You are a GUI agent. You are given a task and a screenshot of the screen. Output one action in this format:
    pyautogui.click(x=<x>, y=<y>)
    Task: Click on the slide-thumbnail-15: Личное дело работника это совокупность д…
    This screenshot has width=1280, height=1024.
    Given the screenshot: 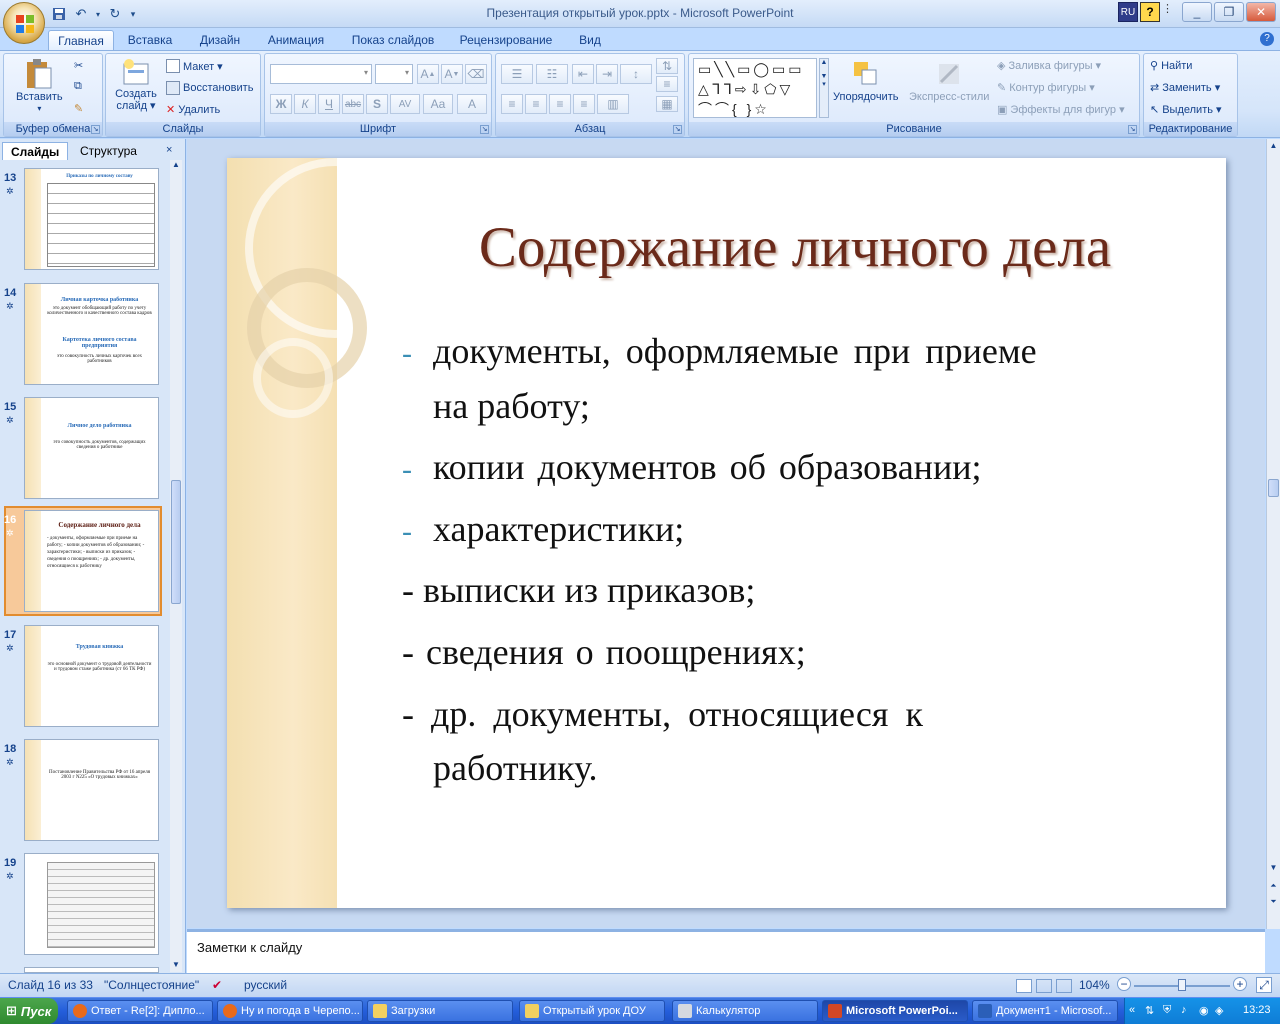 What is the action you would take?
    pyautogui.click(x=91, y=448)
    